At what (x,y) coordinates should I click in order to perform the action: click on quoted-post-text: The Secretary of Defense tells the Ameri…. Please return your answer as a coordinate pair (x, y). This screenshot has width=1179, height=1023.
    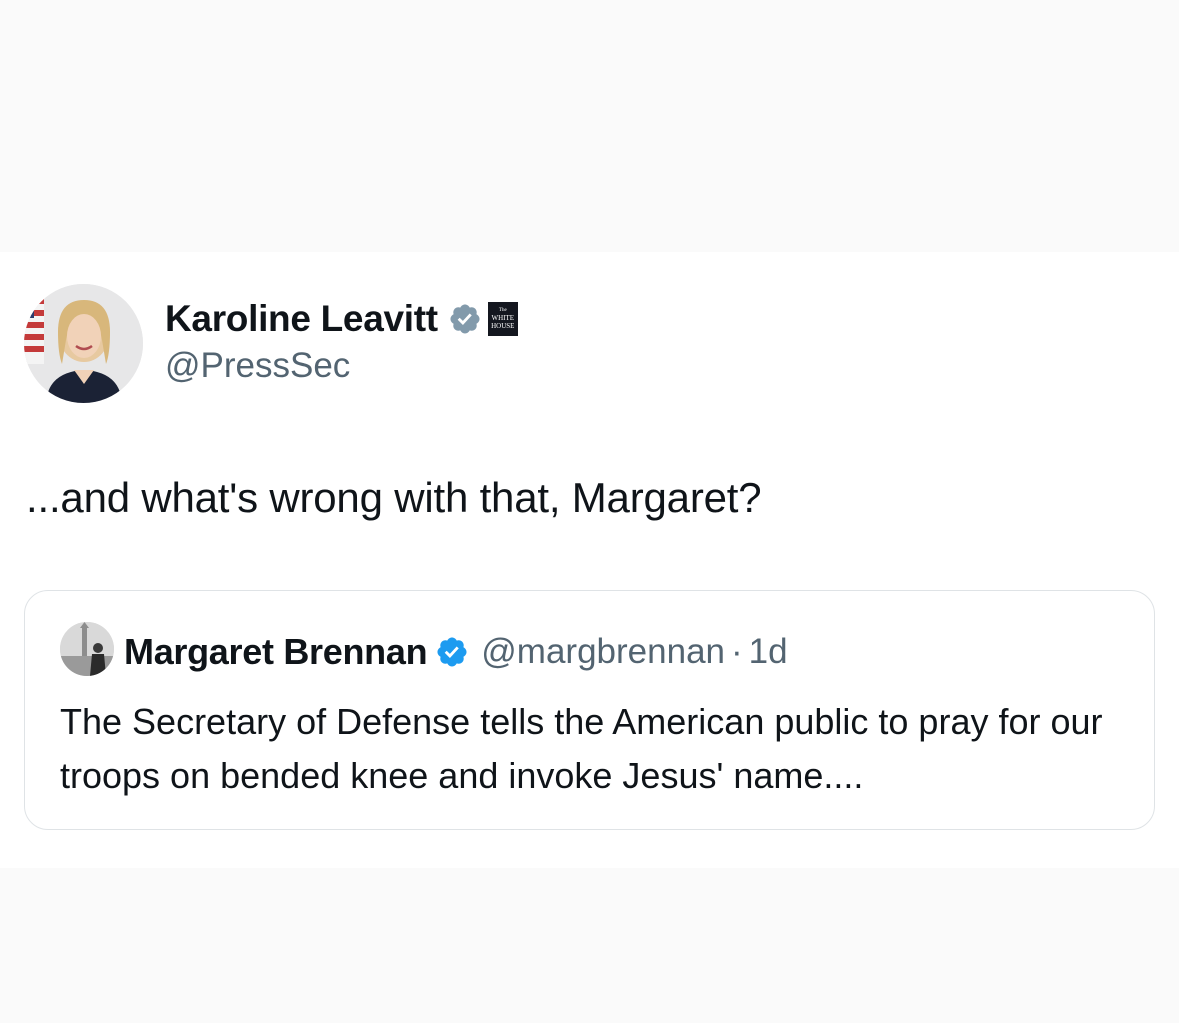
    Looking at the image, I should click on (581, 748).